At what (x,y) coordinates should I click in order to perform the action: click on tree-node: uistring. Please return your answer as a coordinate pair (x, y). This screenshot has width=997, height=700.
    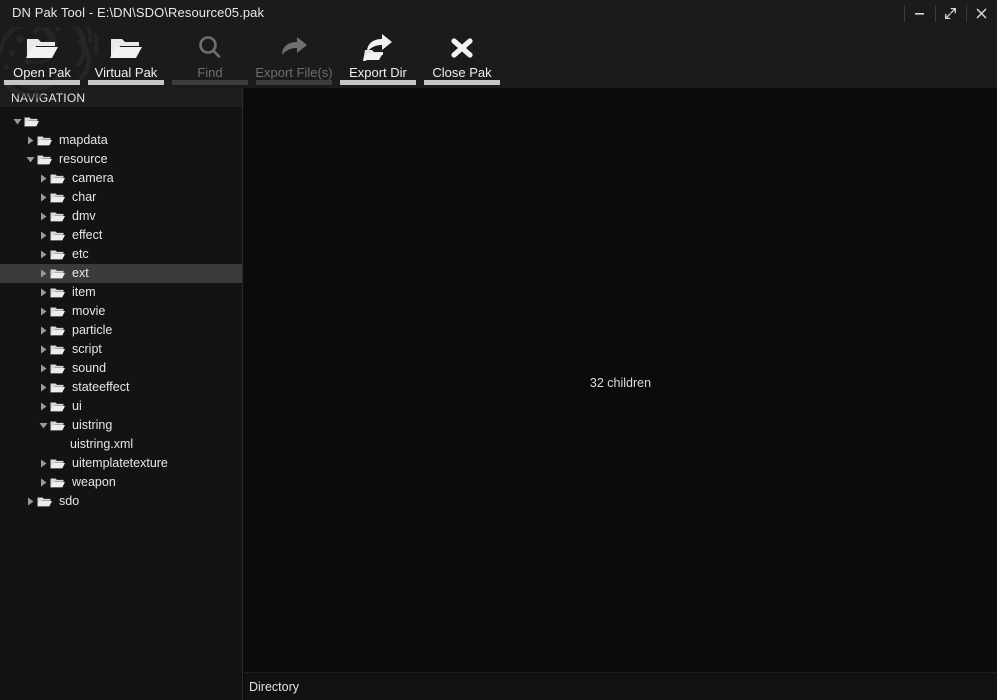
    Looking at the image, I should click on (121, 425).